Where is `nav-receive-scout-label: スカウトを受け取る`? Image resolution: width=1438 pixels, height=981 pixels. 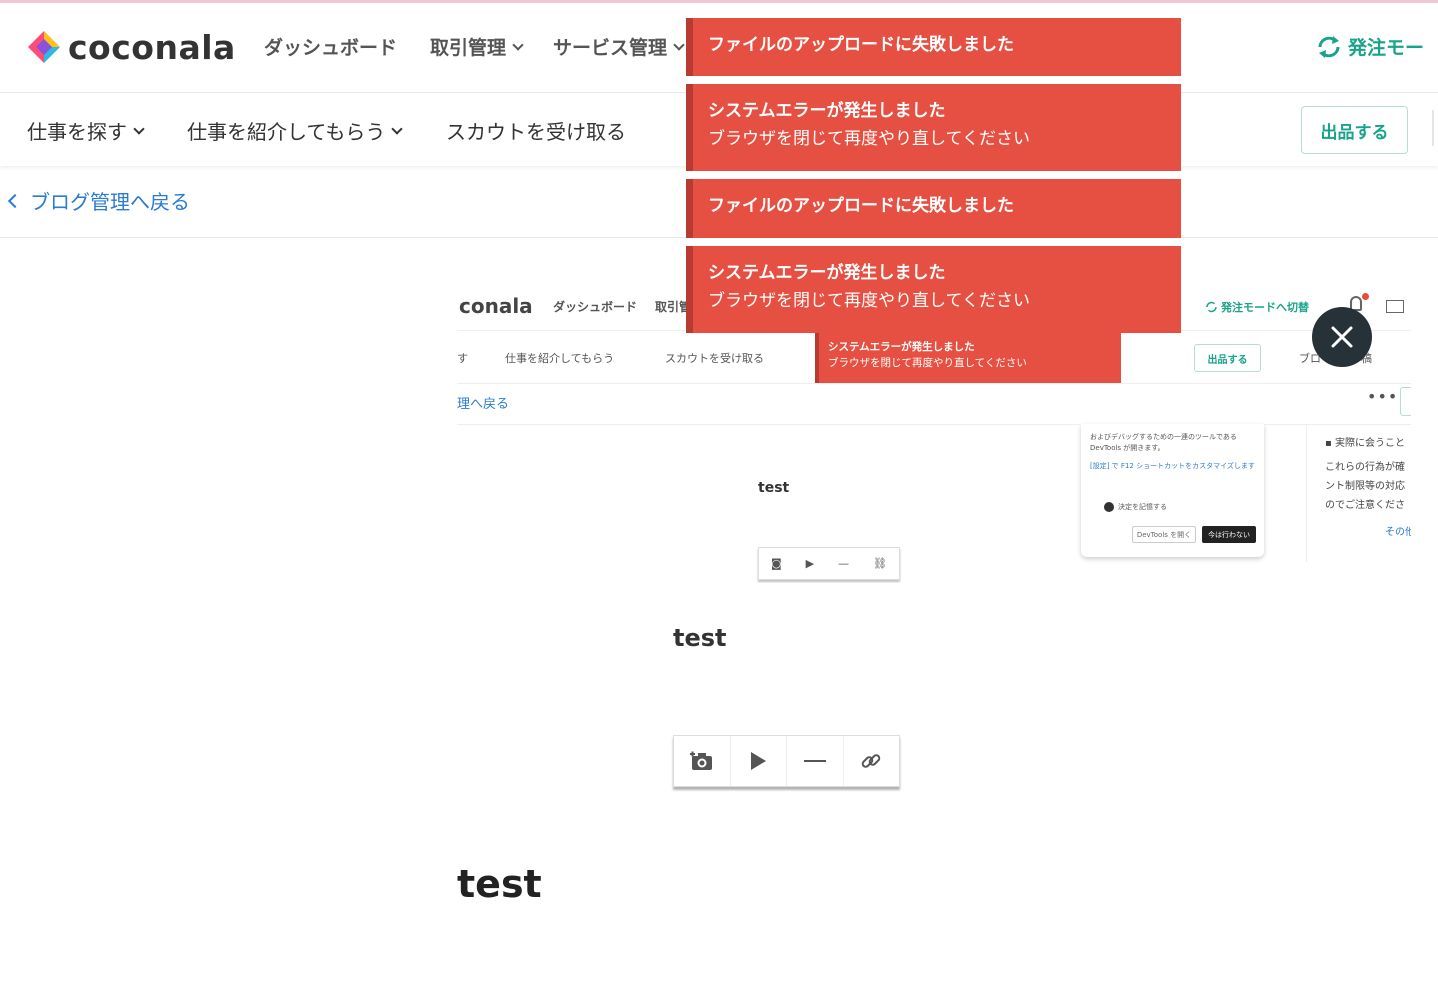 nav-receive-scout-label: スカウトを受け取る is located at coordinates (536, 132).